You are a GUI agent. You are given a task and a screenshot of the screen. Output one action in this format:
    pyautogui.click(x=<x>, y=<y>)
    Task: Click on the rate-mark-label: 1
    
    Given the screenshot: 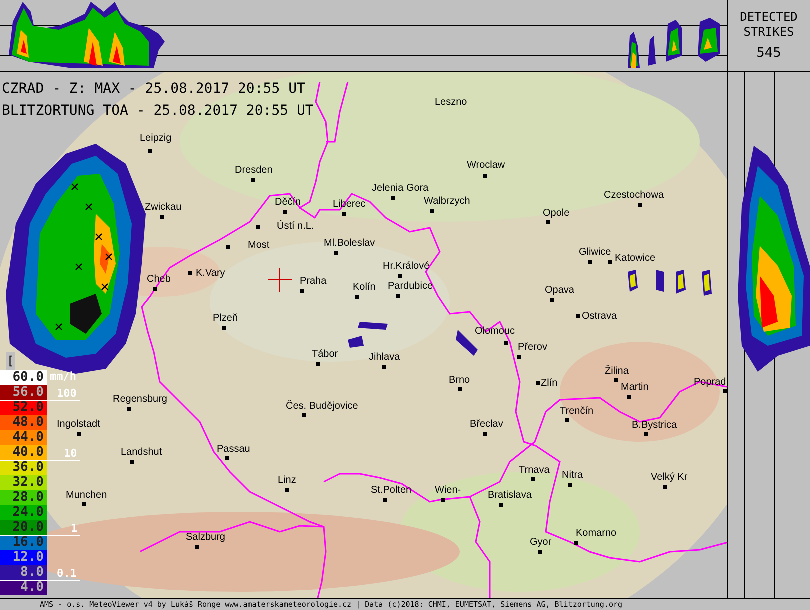 What is the action you would take?
    pyautogui.click(x=74, y=529)
    